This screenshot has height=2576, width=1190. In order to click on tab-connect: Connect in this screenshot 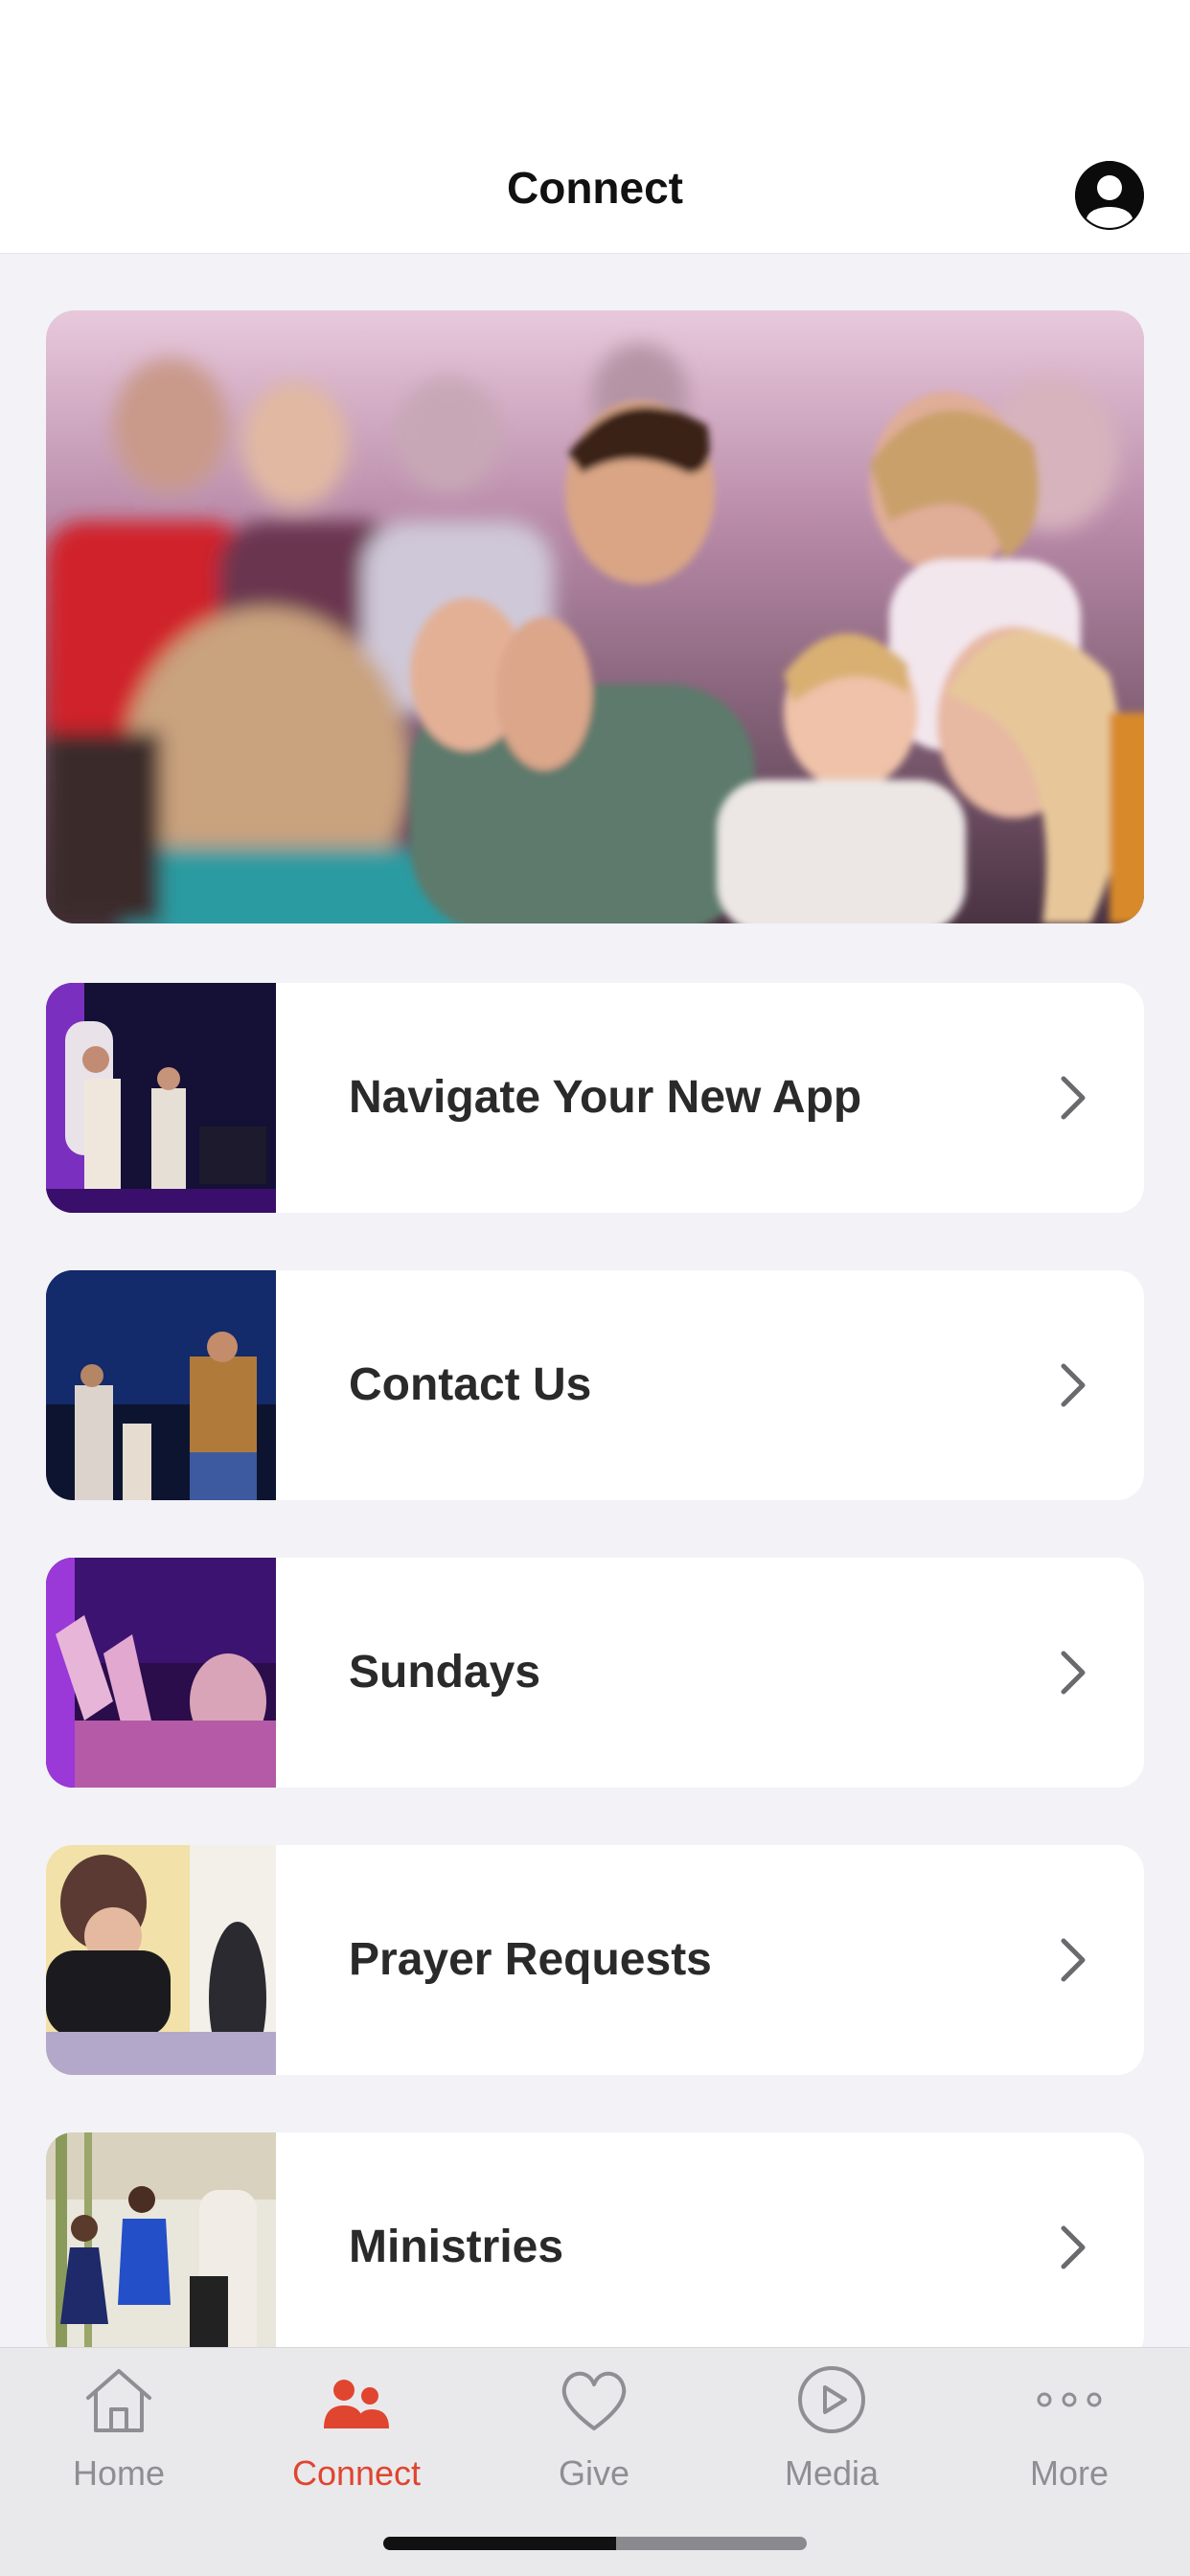, I will do `click(357, 2434)`.